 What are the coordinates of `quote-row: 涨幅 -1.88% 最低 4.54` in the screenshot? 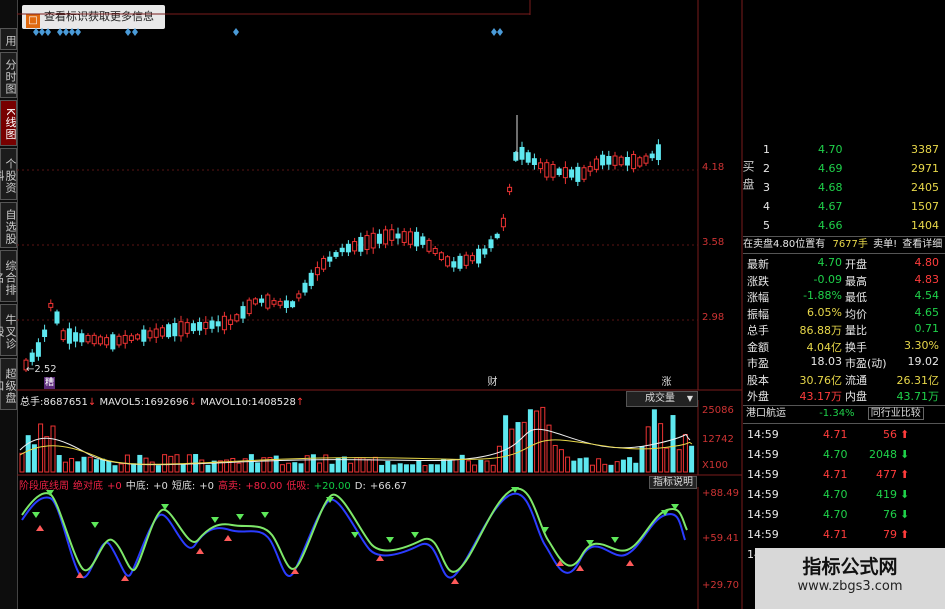 It's located at (845, 297).